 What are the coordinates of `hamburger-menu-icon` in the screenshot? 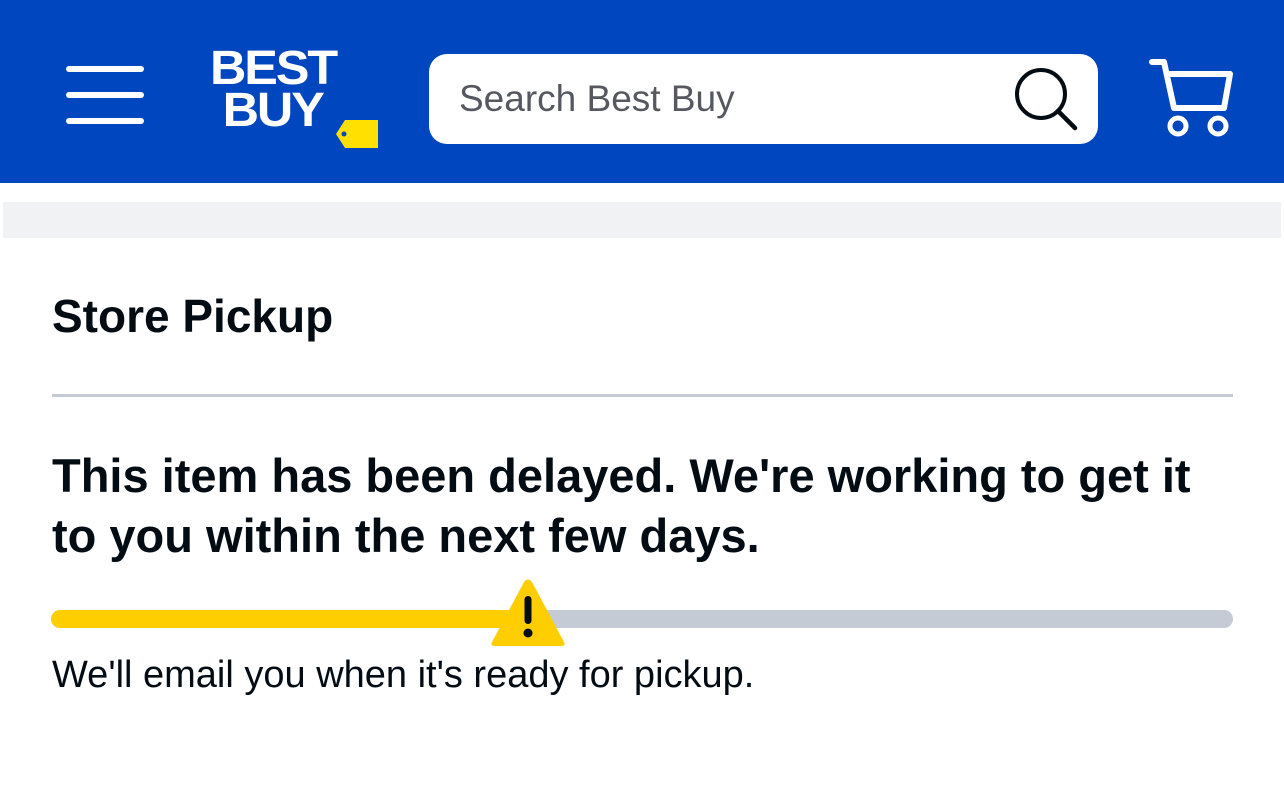 It's located at (105, 95).